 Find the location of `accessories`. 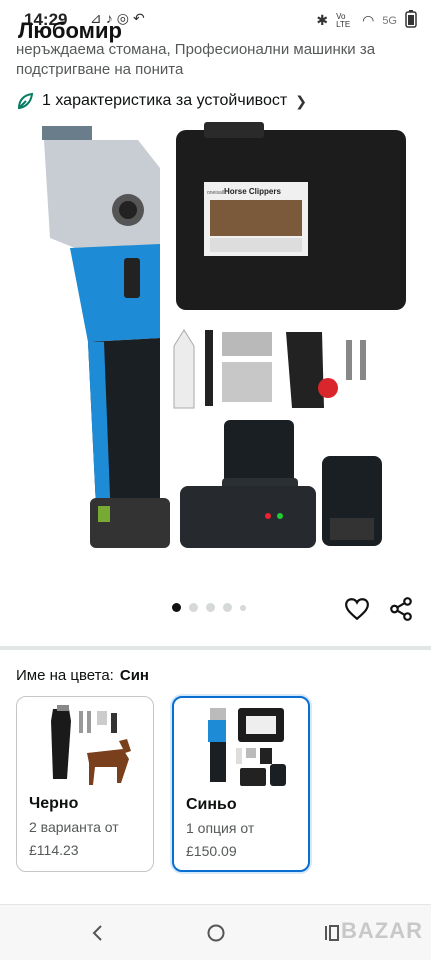

accessories is located at coordinates (269, 369).